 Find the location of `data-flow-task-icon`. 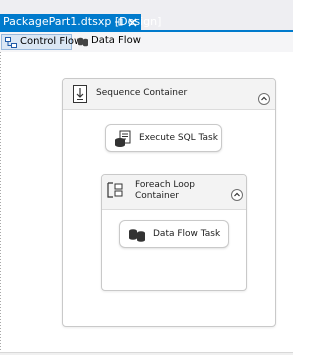

data-flow-task-icon is located at coordinates (137, 235).